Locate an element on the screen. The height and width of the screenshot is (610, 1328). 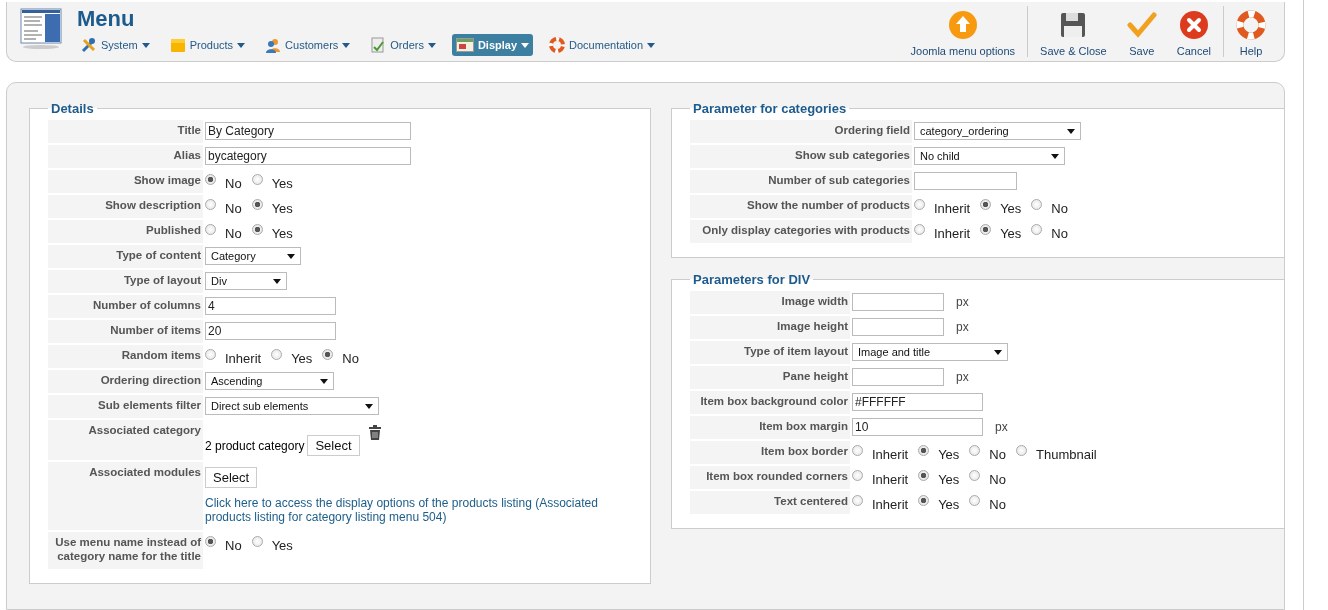
text-field: 20 is located at coordinates (270, 331).